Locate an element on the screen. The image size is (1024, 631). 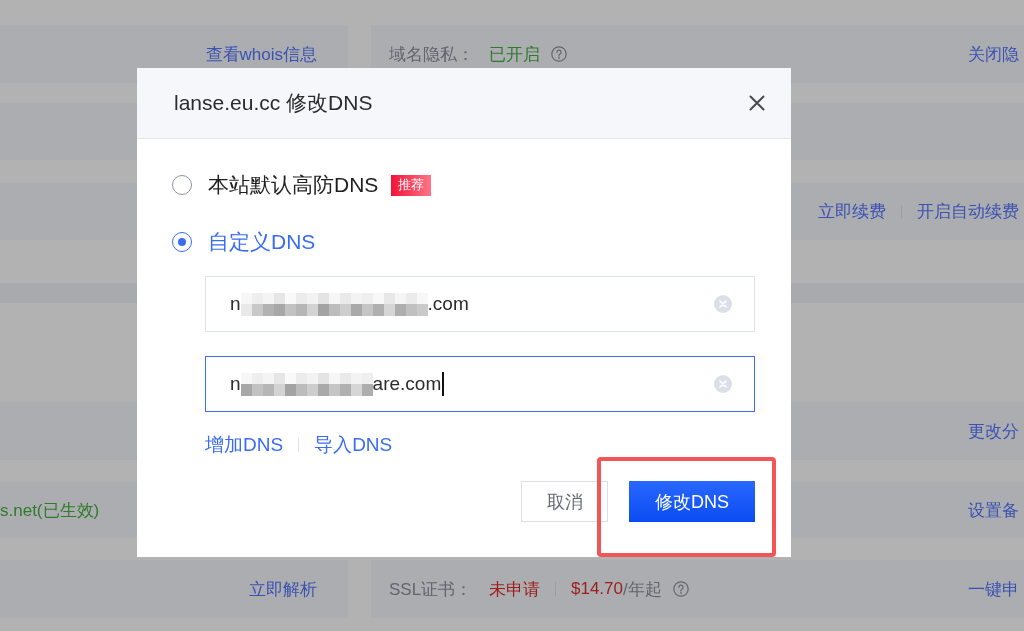
field-label: 域名隐私： is located at coordinates (432, 54).